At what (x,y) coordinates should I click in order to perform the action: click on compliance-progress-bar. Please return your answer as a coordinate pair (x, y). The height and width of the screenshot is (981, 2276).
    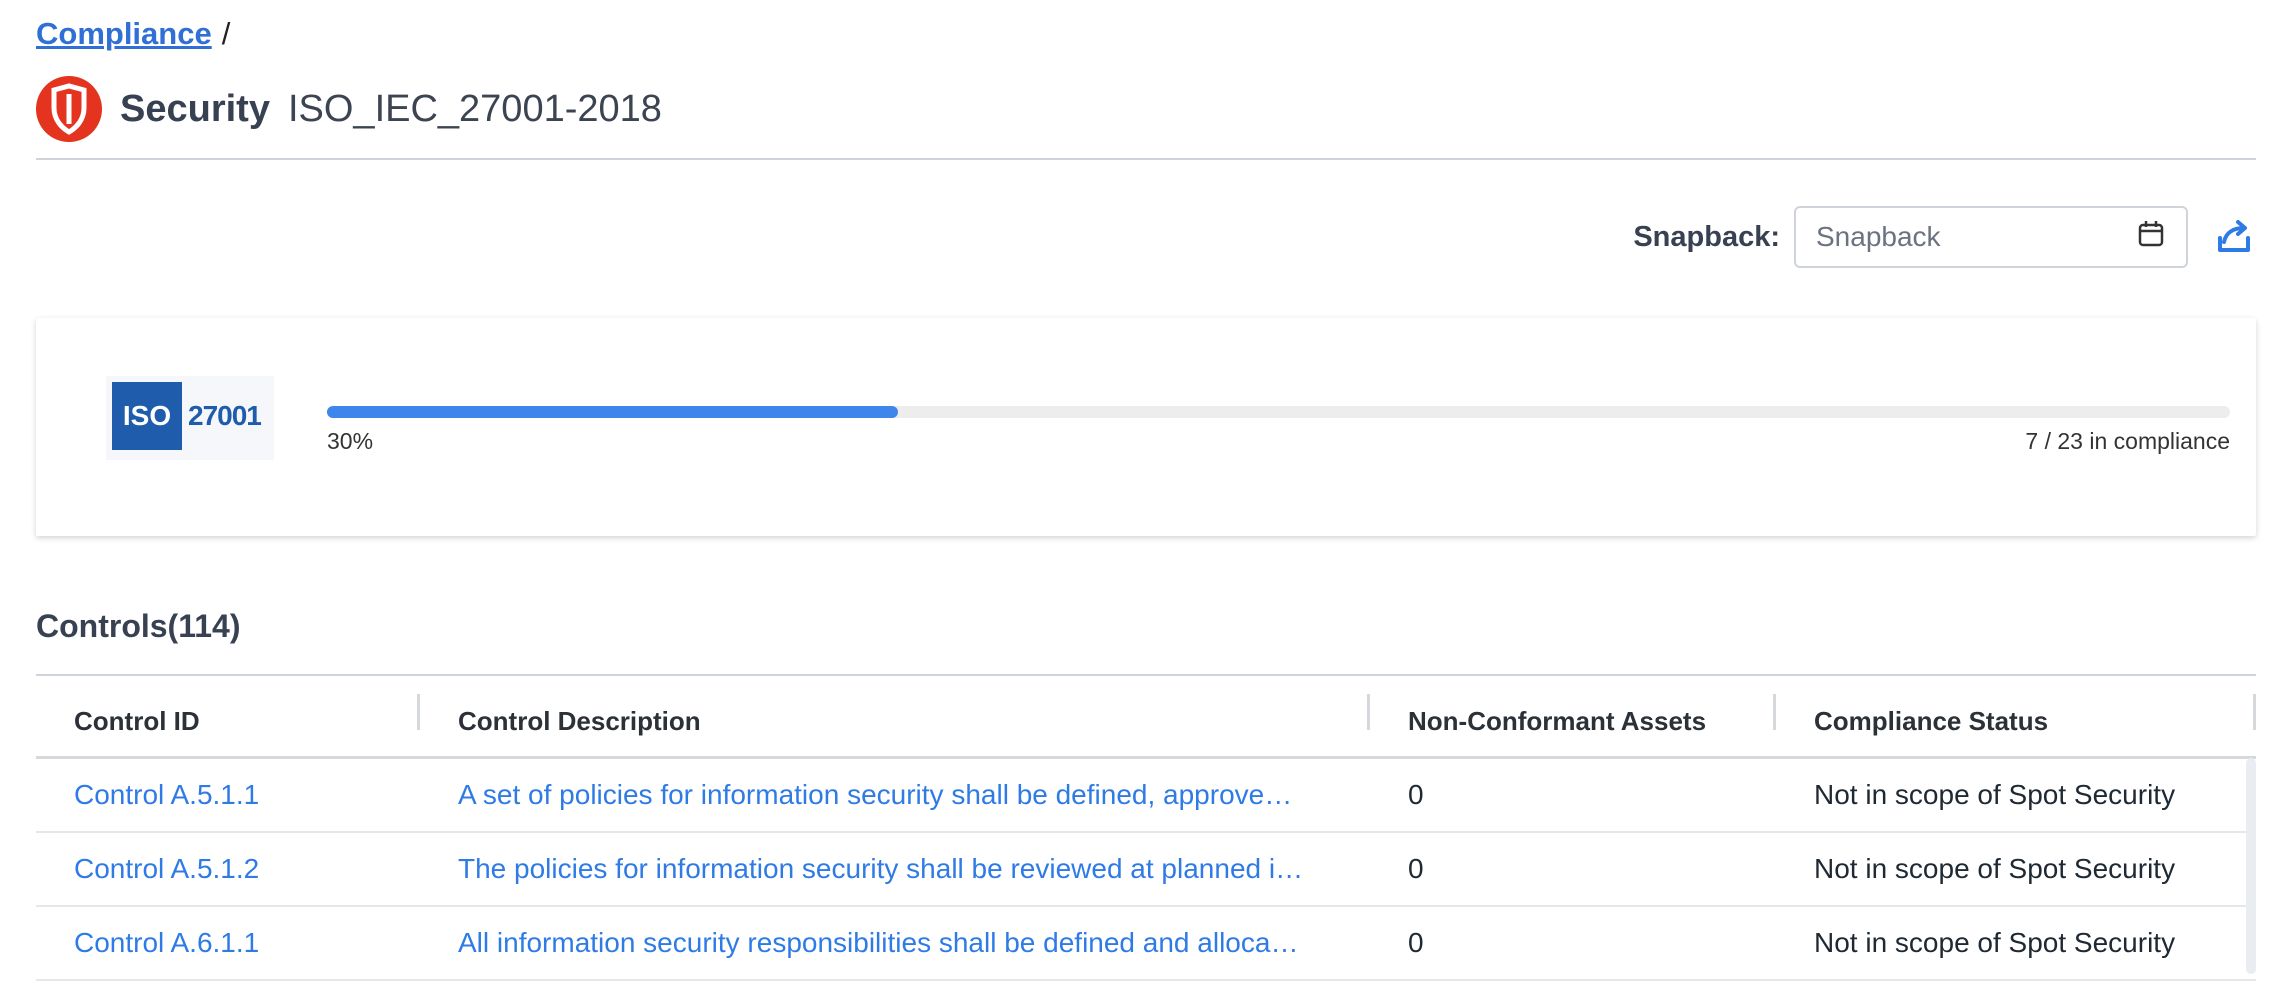
    Looking at the image, I should click on (1278, 412).